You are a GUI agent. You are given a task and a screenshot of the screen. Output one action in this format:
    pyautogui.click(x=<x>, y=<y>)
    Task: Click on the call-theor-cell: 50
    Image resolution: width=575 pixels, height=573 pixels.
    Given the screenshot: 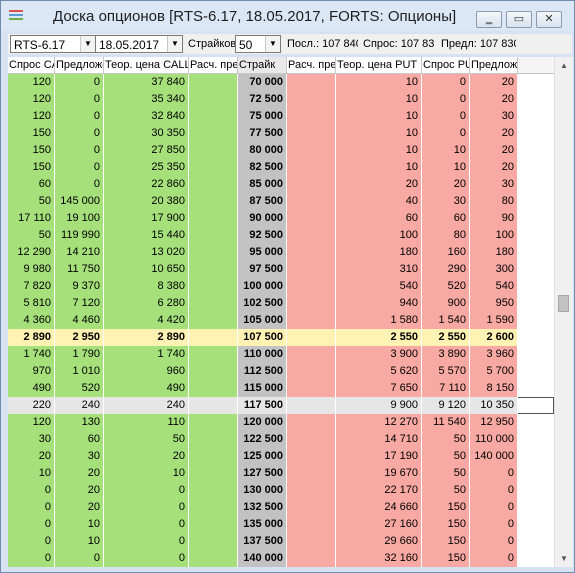 What is the action you would take?
    pyautogui.click(x=146, y=439)
    